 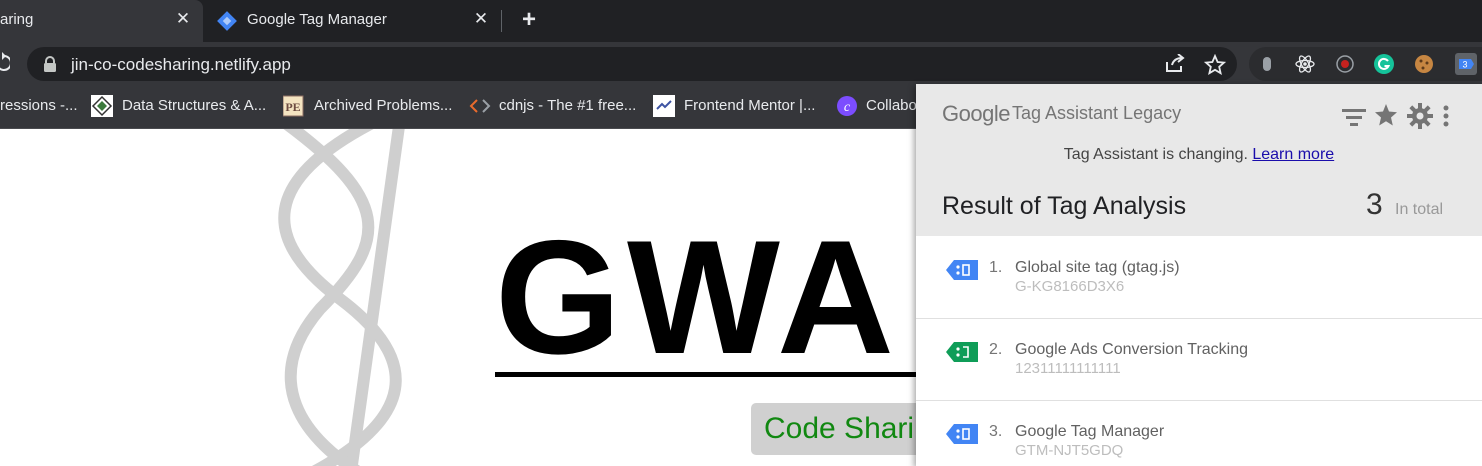 What do you see at coordinates (1132, 349) in the screenshot?
I see `tag-name: Google Ads Conversion Tracking` at bounding box center [1132, 349].